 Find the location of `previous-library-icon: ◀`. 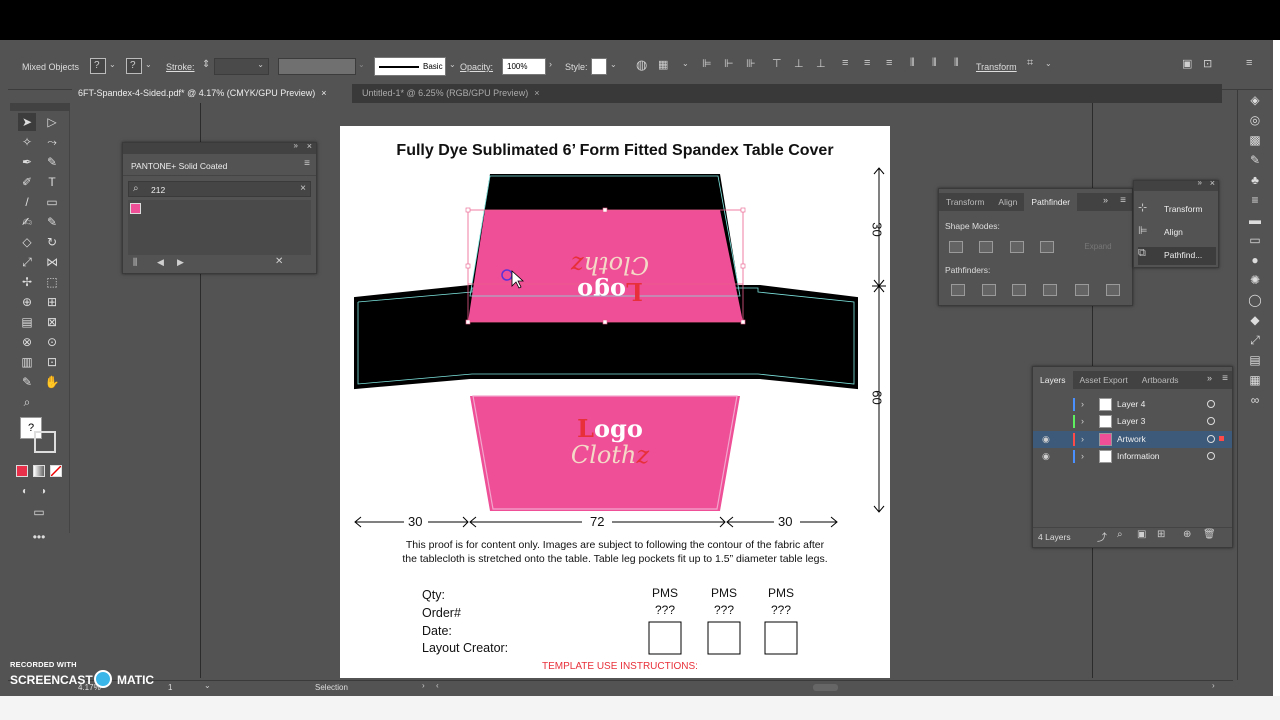

previous-library-icon: ◀ is located at coordinates (160, 262).